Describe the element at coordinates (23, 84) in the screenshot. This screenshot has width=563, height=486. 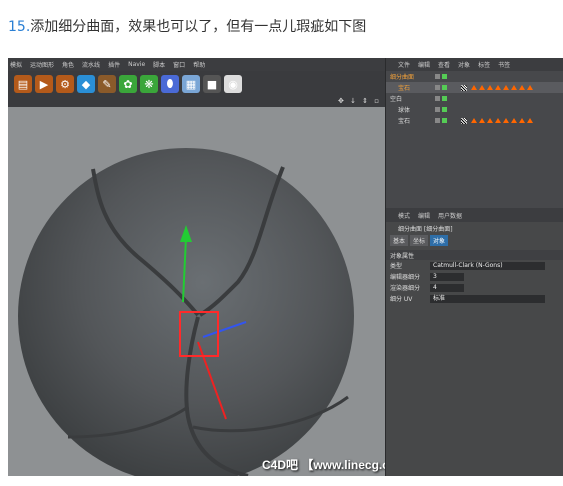
I see `film-clapper-icon: ▤` at that location.